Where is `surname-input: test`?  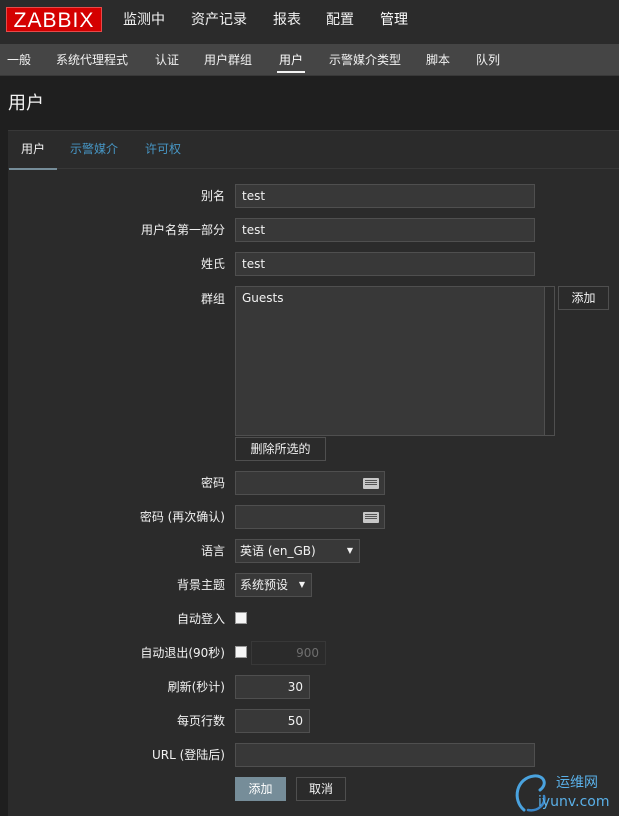 surname-input: test is located at coordinates (385, 264).